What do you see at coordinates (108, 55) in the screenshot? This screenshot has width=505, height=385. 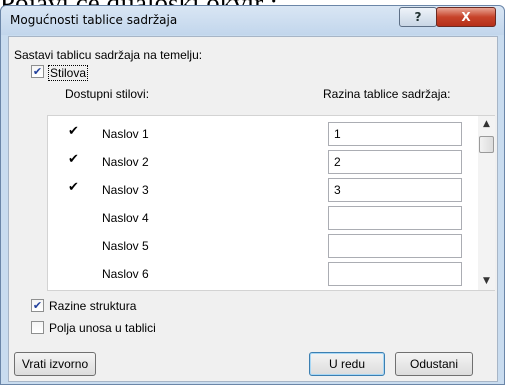 I see `build-from-label: Sastavi tablicu sadržaja na temelju:` at bounding box center [108, 55].